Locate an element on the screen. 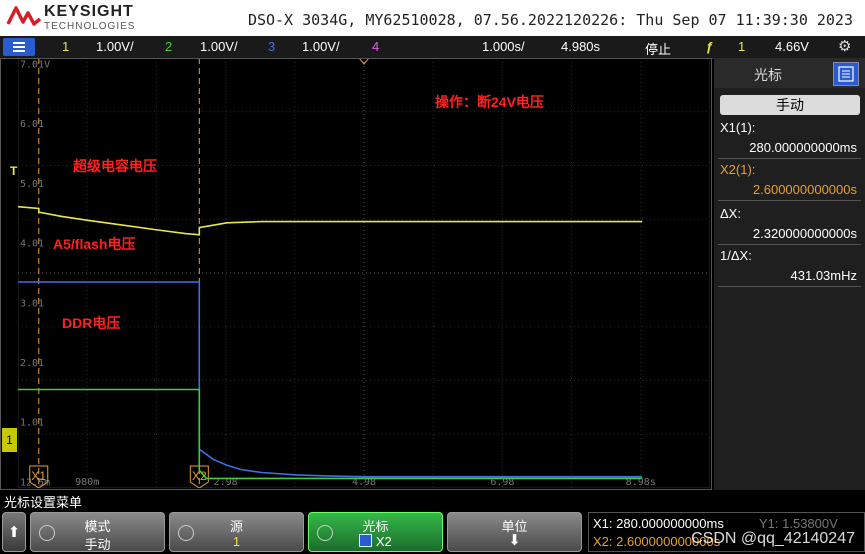 Image resolution: width=865 pixels, height=554 pixels. trigger-source: 1 is located at coordinates (741, 46).